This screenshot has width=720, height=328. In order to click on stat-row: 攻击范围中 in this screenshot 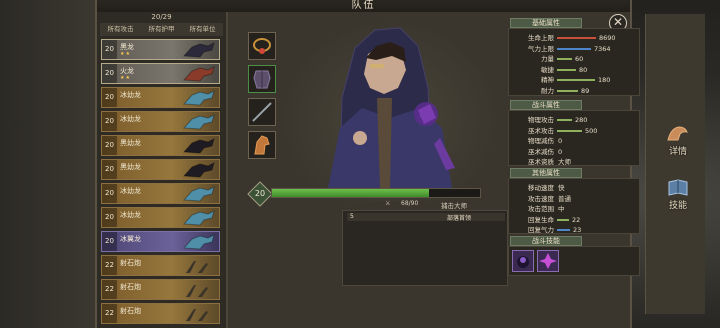, I will do `click(539, 208)`.